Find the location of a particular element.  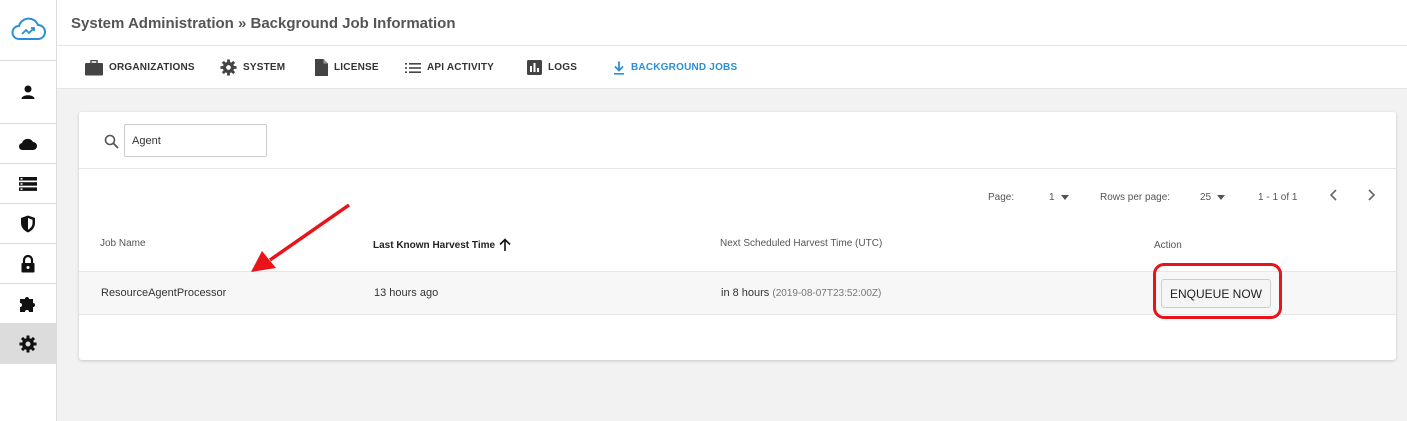

tab-background-jobs: BACKGROUND JOBS is located at coordinates (675, 67).